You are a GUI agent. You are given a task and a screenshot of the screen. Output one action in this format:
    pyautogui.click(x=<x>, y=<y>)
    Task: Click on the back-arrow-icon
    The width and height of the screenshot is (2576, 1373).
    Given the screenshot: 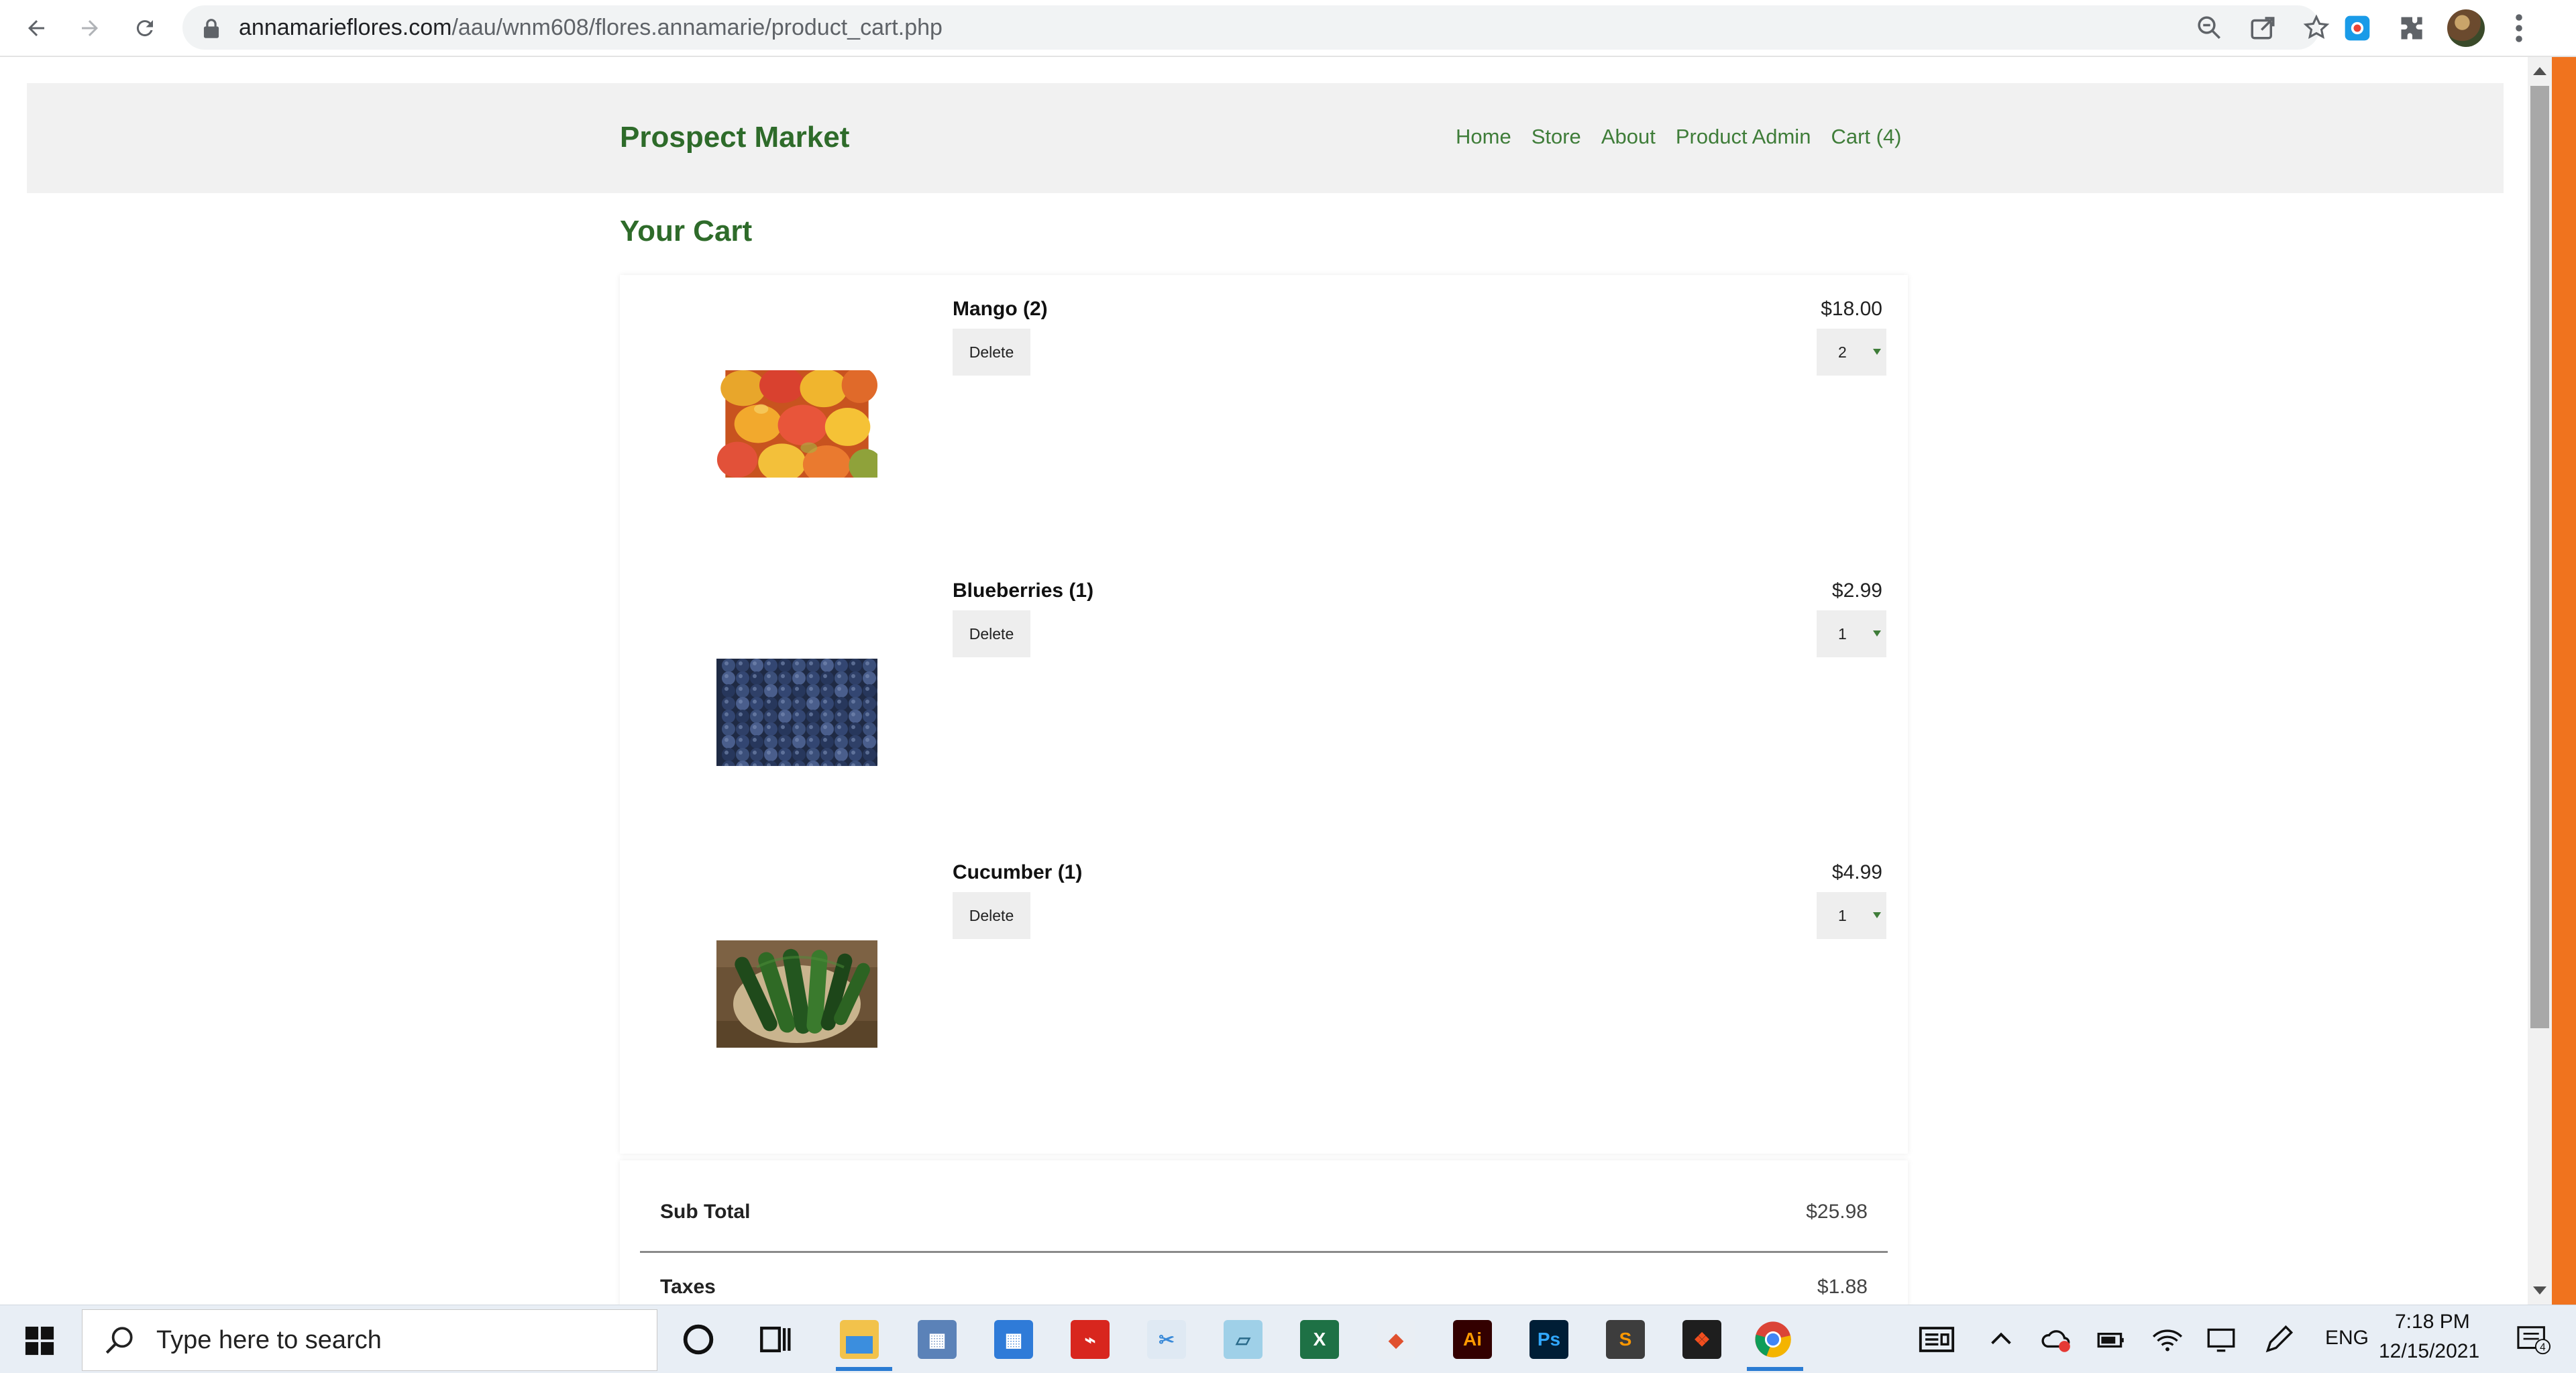 What is the action you would take?
    pyautogui.click(x=36, y=28)
    